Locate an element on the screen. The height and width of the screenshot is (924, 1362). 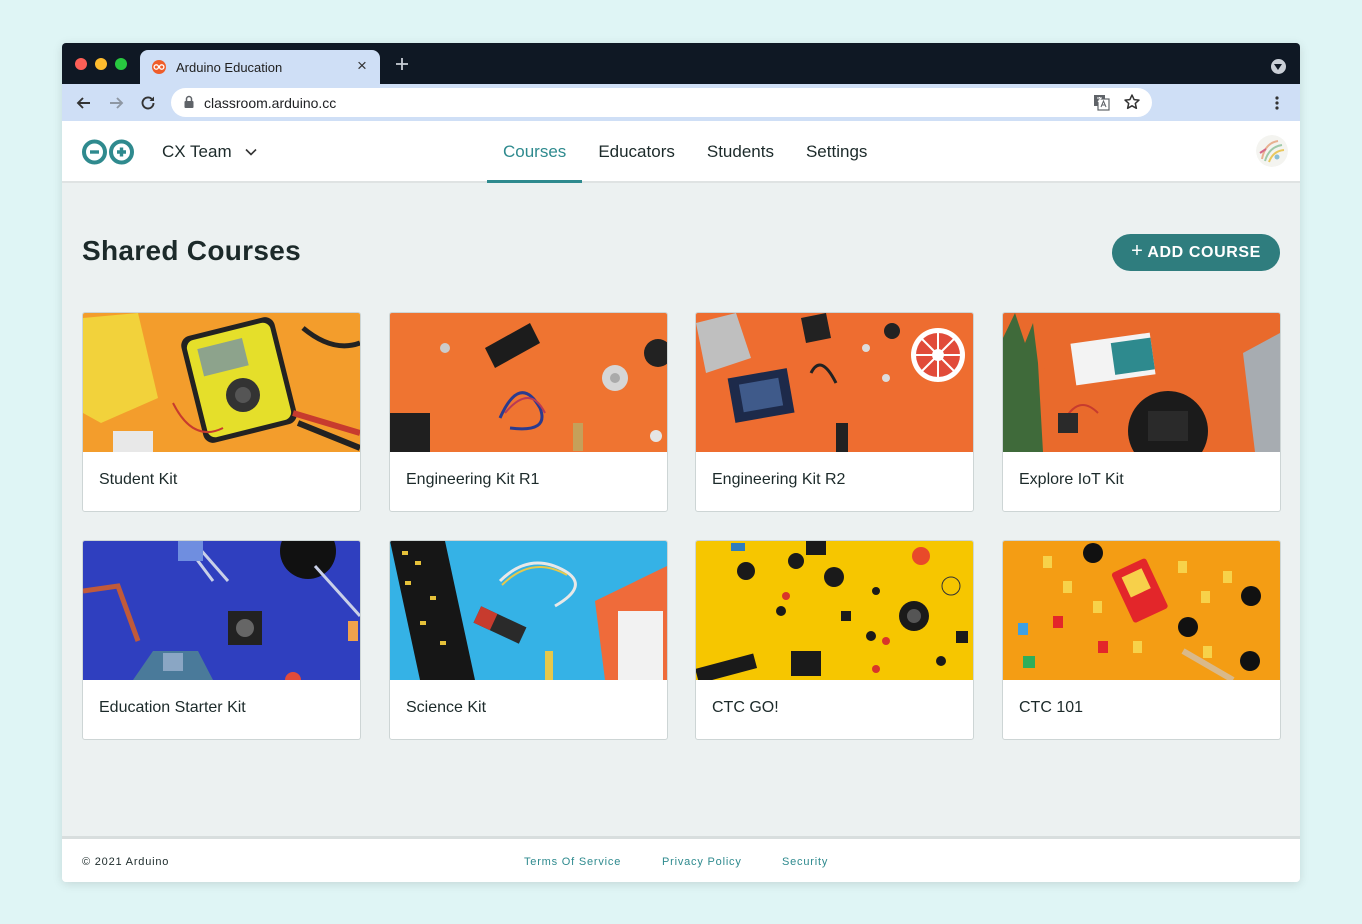
copyright: © 2021 Arduino is located at coordinates (126, 862).